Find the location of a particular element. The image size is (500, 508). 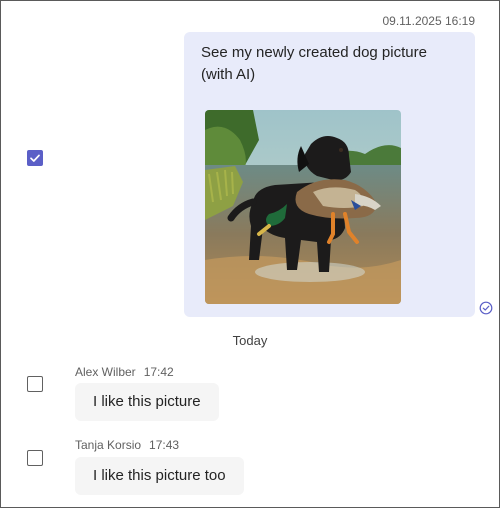

dog-with-duck-image is located at coordinates (303, 207).